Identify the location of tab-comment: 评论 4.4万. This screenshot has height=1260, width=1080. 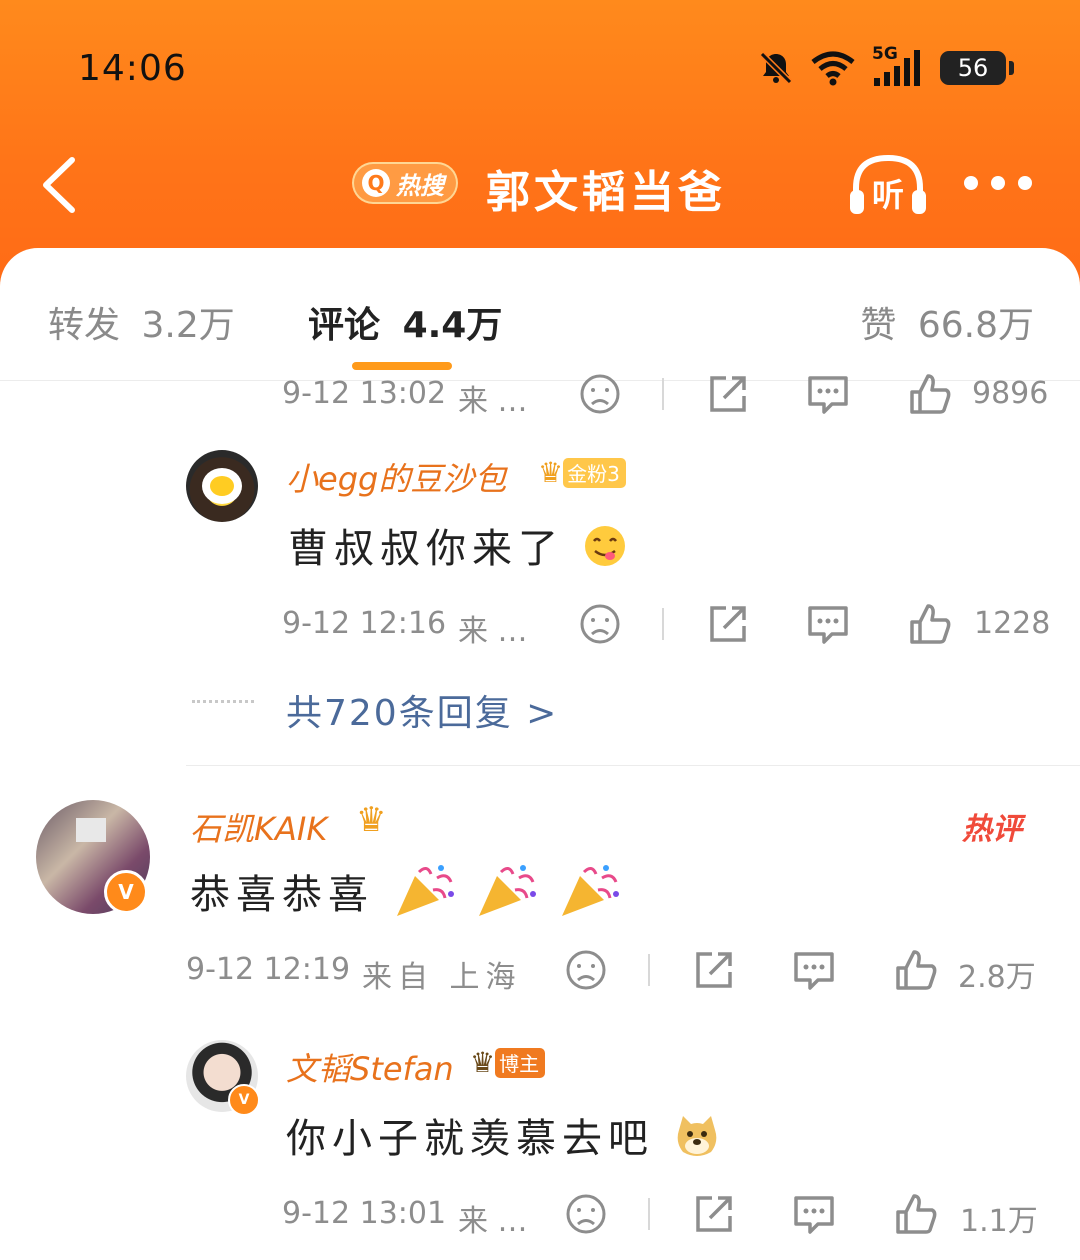
(405, 322).